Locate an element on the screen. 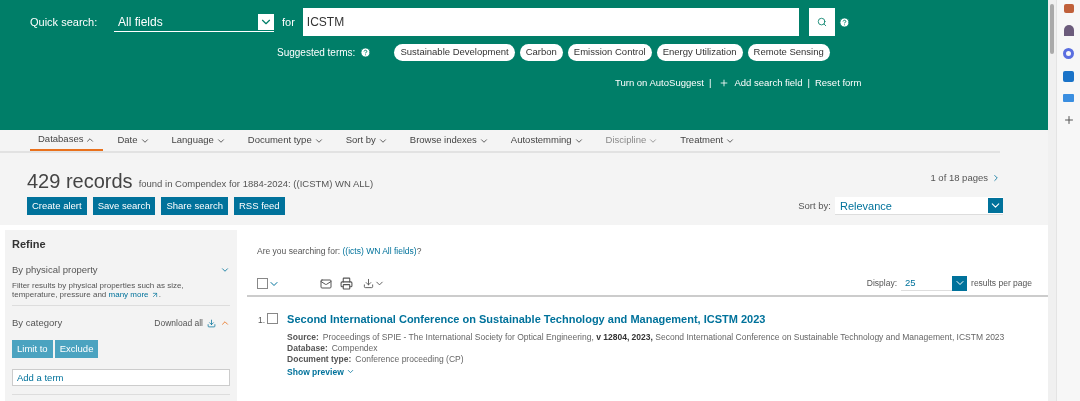 This screenshot has width=1080, height=401. filter-tab: Sort by is located at coordinates (366, 140).